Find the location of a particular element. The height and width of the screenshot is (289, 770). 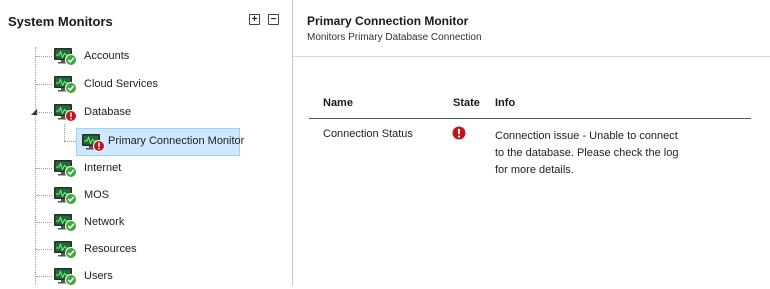

column-header-state: State is located at coordinates (466, 103).